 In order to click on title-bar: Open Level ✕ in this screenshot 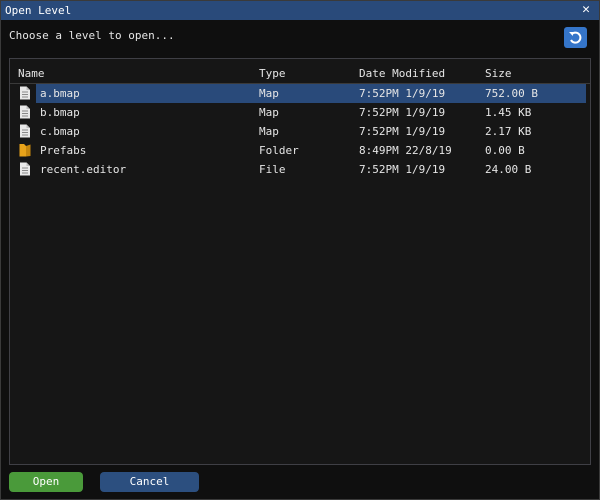, I will do `click(300, 10)`.